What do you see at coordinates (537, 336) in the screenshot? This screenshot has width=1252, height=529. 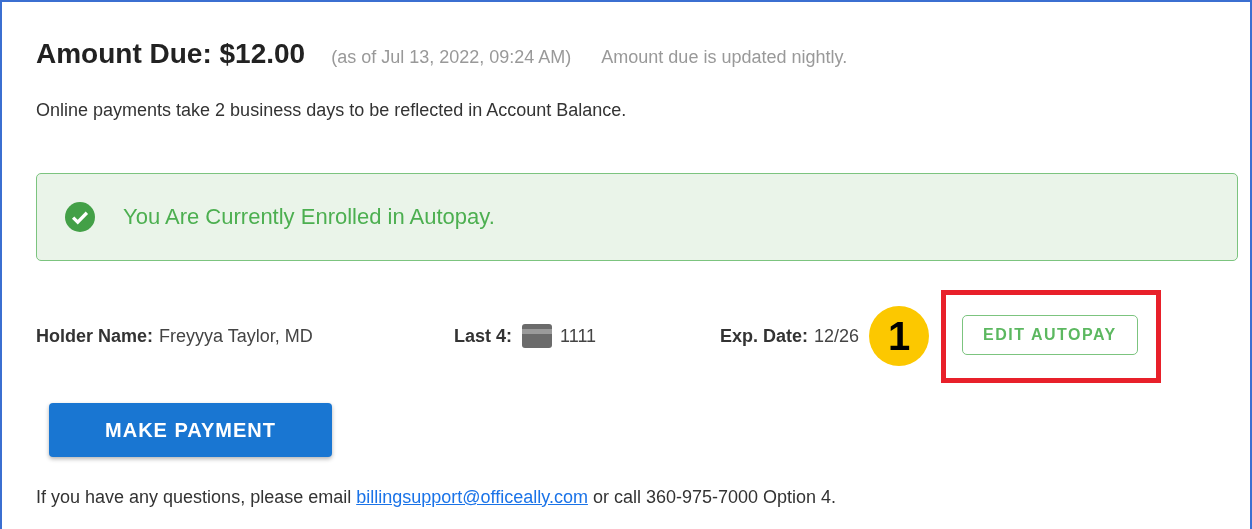 I see `credit-card-icon` at bounding box center [537, 336].